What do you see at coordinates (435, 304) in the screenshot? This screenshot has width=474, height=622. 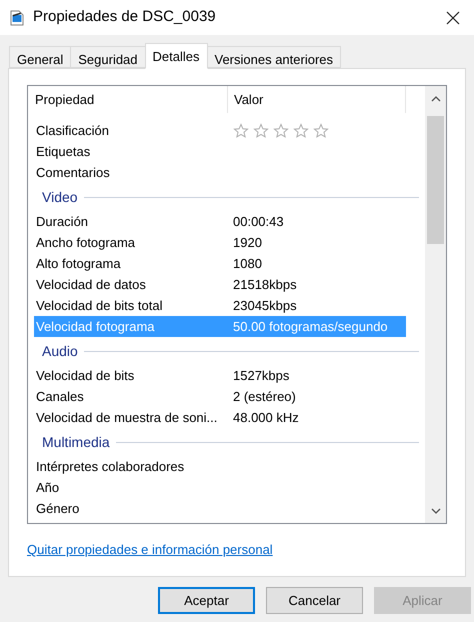 I see `scrollbar` at bounding box center [435, 304].